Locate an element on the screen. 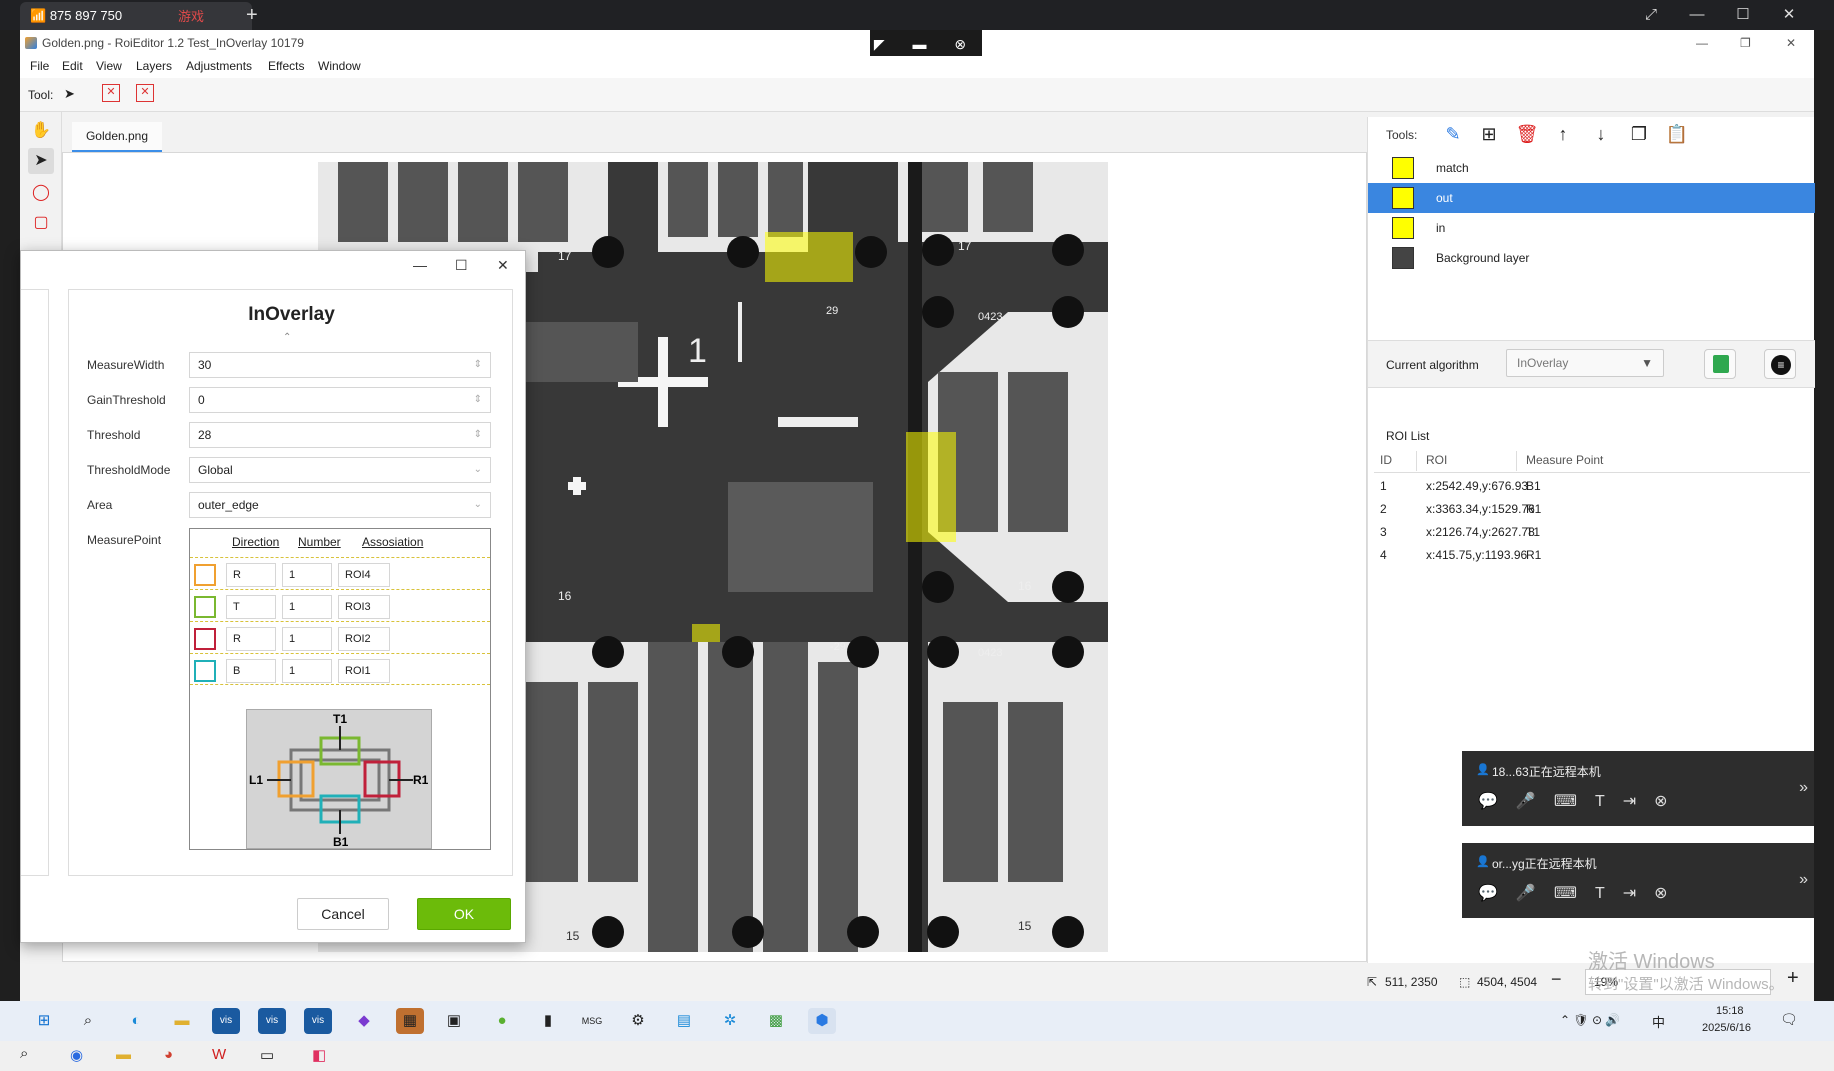  direction-select: B is located at coordinates (251, 671).